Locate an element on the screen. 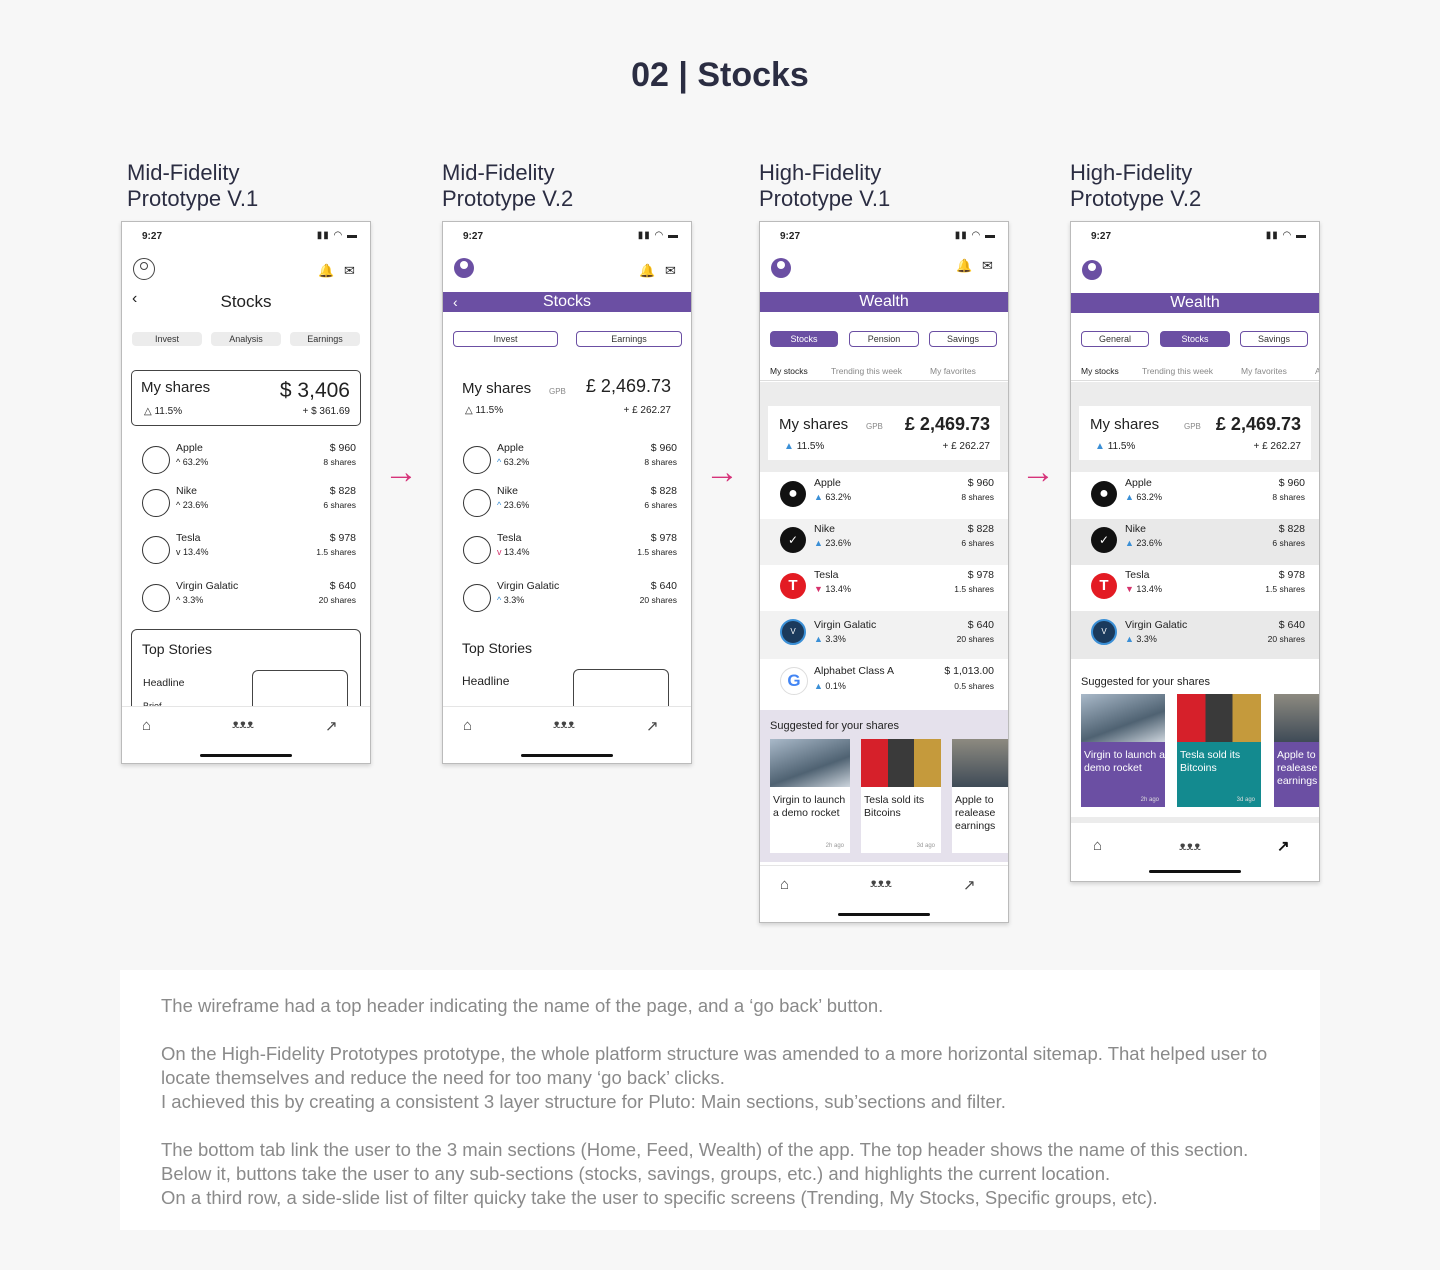 The width and height of the screenshot is (1440, 1270). tab-analysis: Analysis is located at coordinates (246, 339).